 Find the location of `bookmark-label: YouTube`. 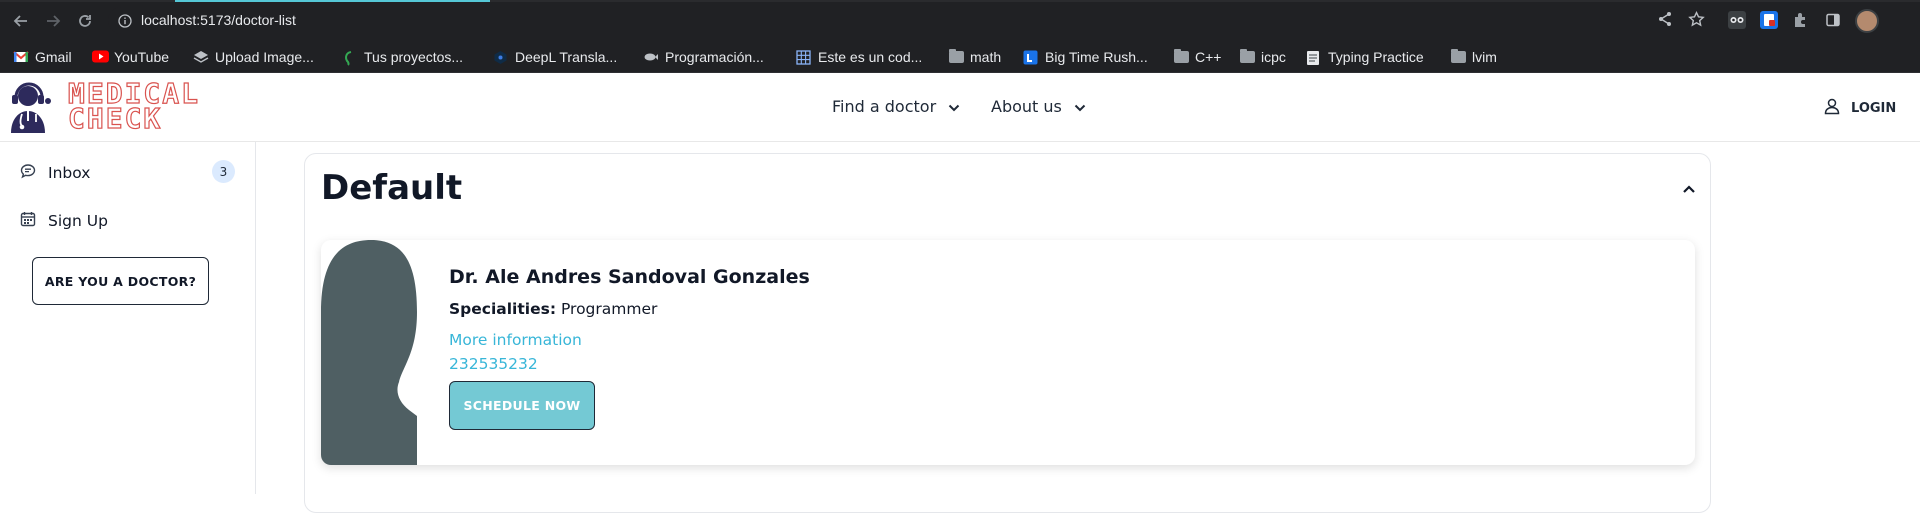

bookmark-label: YouTube is located at coordinates (142, 57).